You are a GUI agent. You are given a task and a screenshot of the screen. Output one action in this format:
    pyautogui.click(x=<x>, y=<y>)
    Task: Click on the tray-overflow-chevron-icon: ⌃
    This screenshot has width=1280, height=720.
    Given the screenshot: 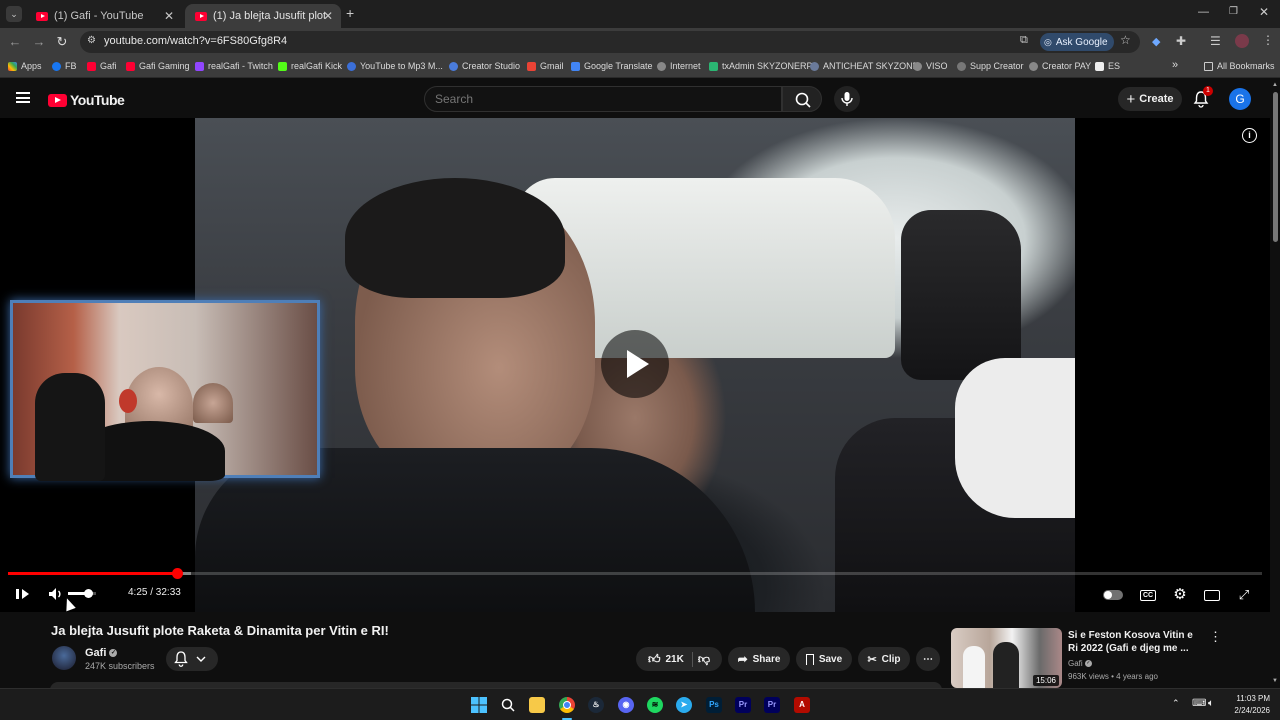 What is the action you would take?
    pyautogui.click(x=1176, y=703)
    